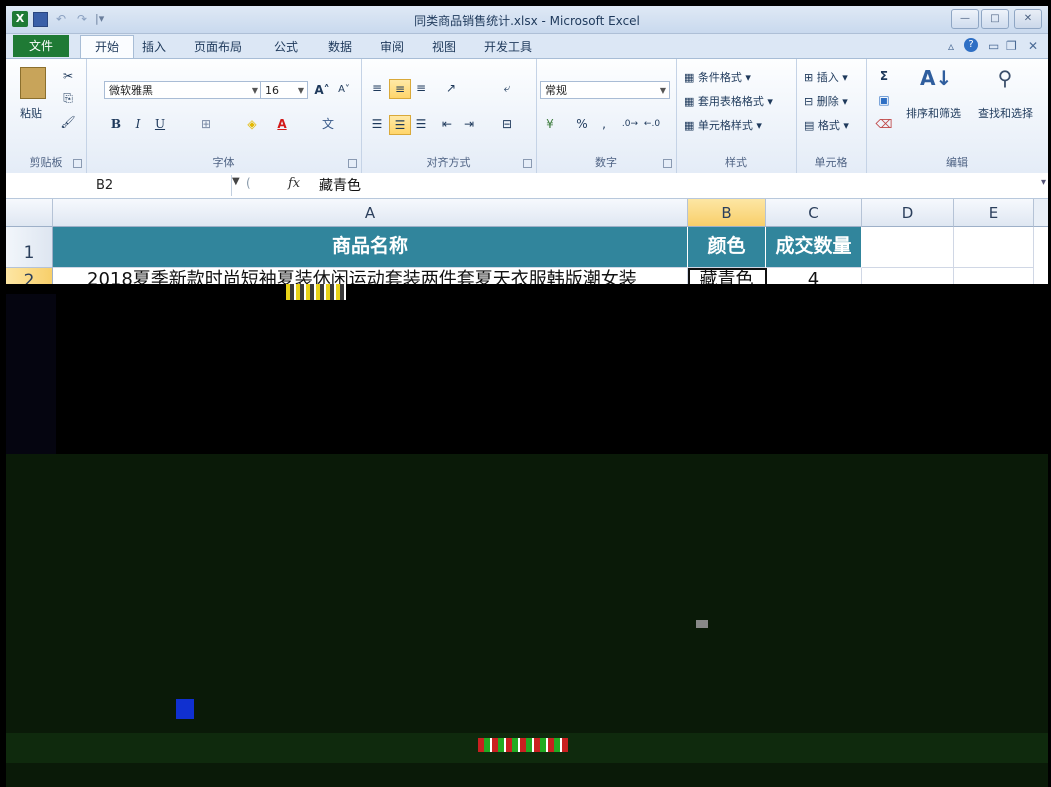 Image resolution: width=1051 pixels, height=787 pixels. What do you see at coordinates (451, 88) in the screenshot?
I see `orientation-icon: ↗` at bounding box center [451, 88].